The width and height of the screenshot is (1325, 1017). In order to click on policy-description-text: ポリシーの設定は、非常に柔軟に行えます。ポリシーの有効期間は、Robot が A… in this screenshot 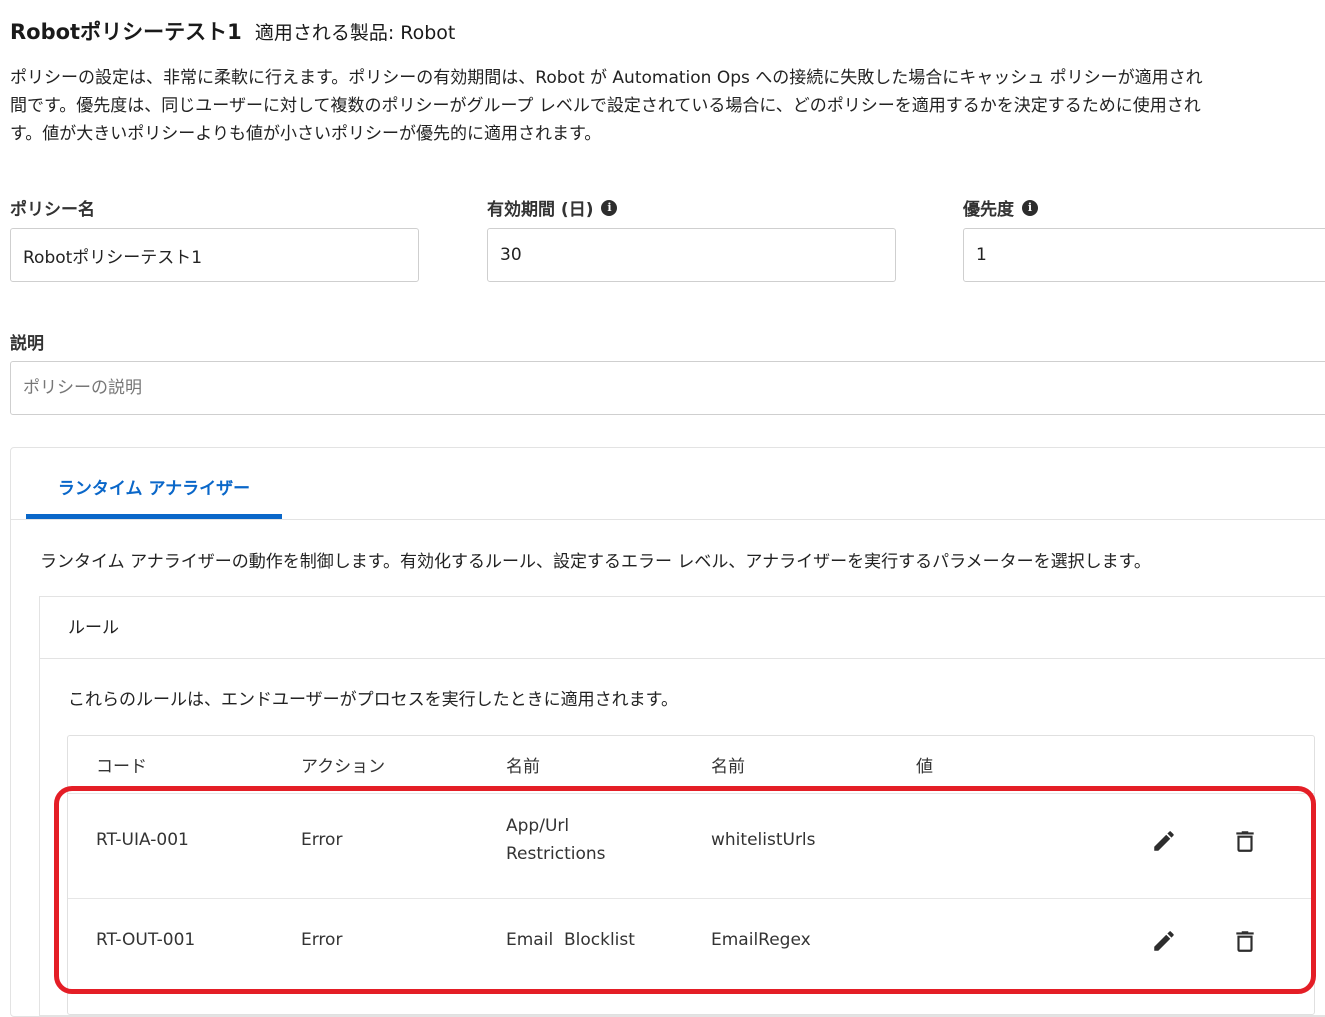, I will do `click(606, 106)`.